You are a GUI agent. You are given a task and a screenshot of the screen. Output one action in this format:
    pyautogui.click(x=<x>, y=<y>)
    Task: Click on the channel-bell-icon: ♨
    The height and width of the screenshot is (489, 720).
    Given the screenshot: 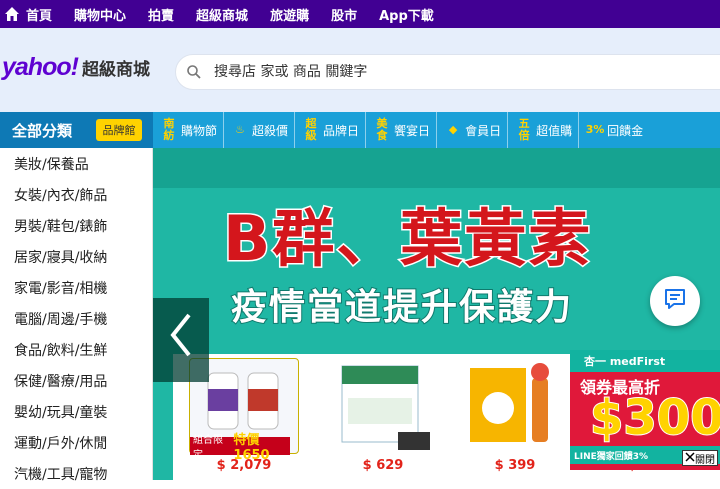 What is the action you would take?
    pyautogui.click(x=240, y=129)
    